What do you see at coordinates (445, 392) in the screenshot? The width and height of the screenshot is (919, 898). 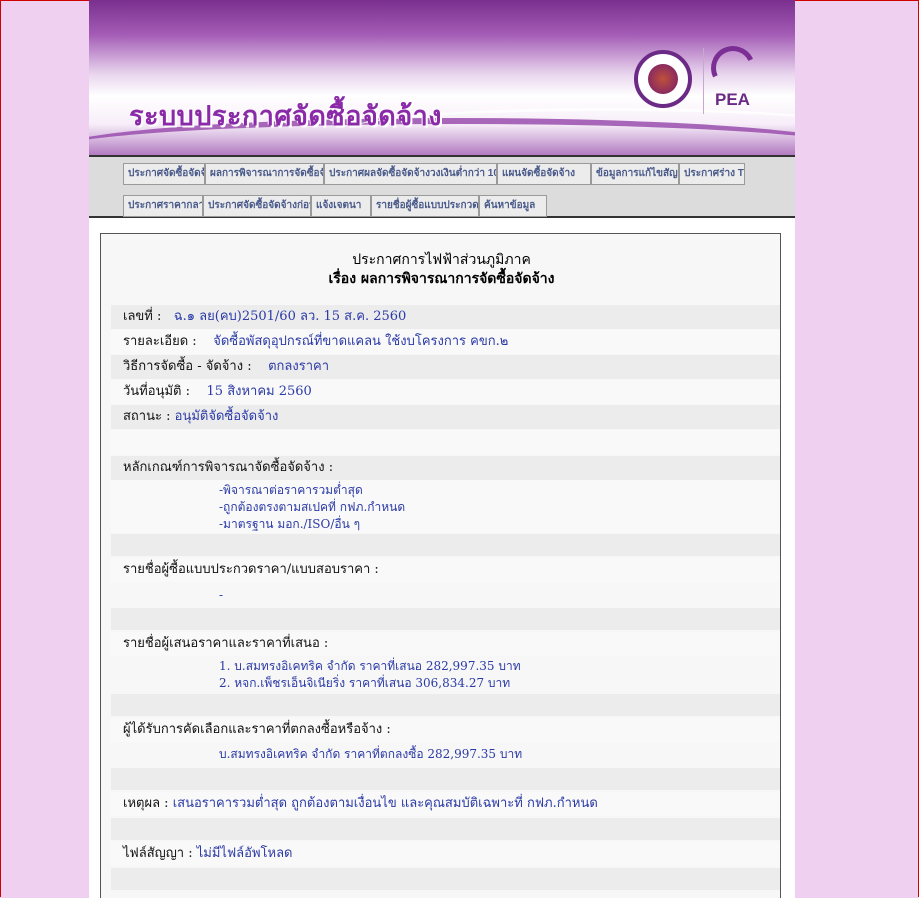 I see `approve-row: วันที่อนุมัติ : 15 สิงหาคม 2560` at bounding box center [445, 392].